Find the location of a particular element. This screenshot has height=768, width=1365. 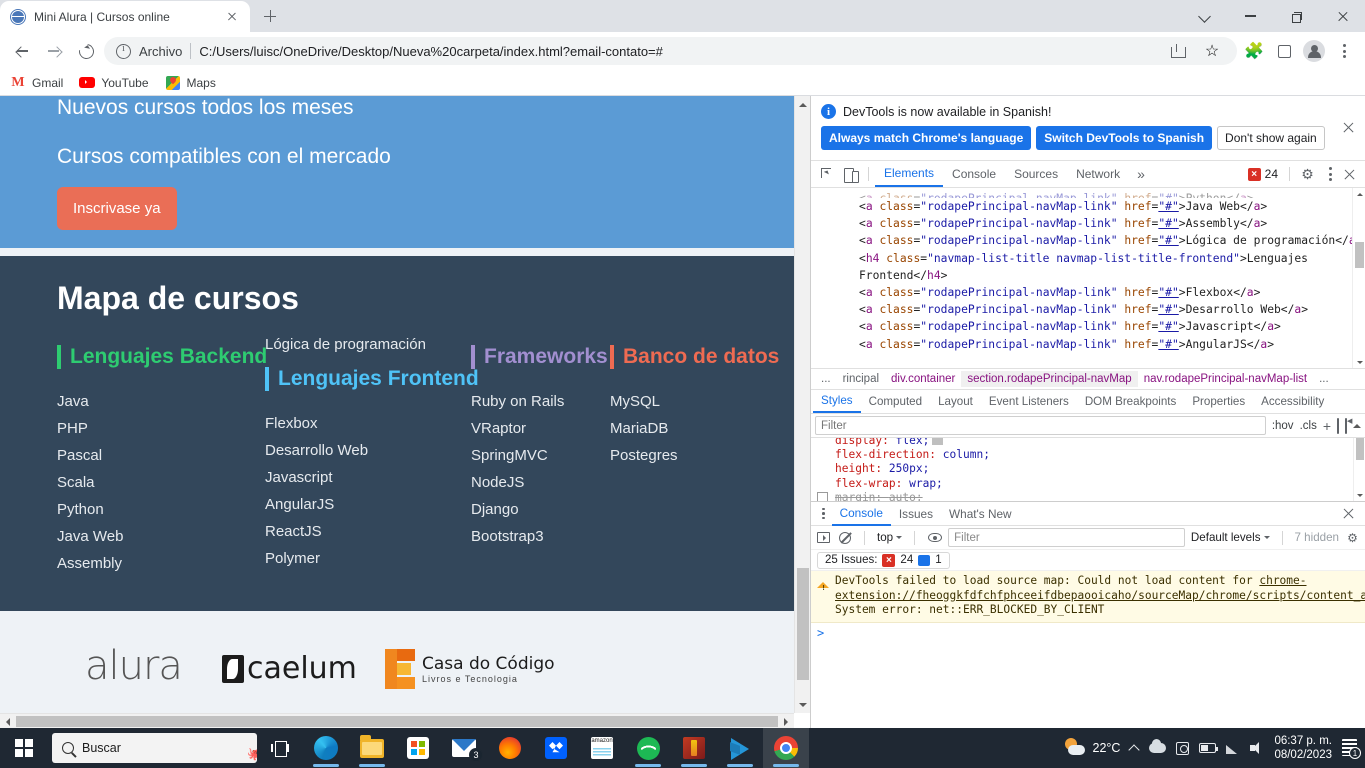

devtools-settings-gear-icon: ⚙ is located at coordinates (1307, 174).